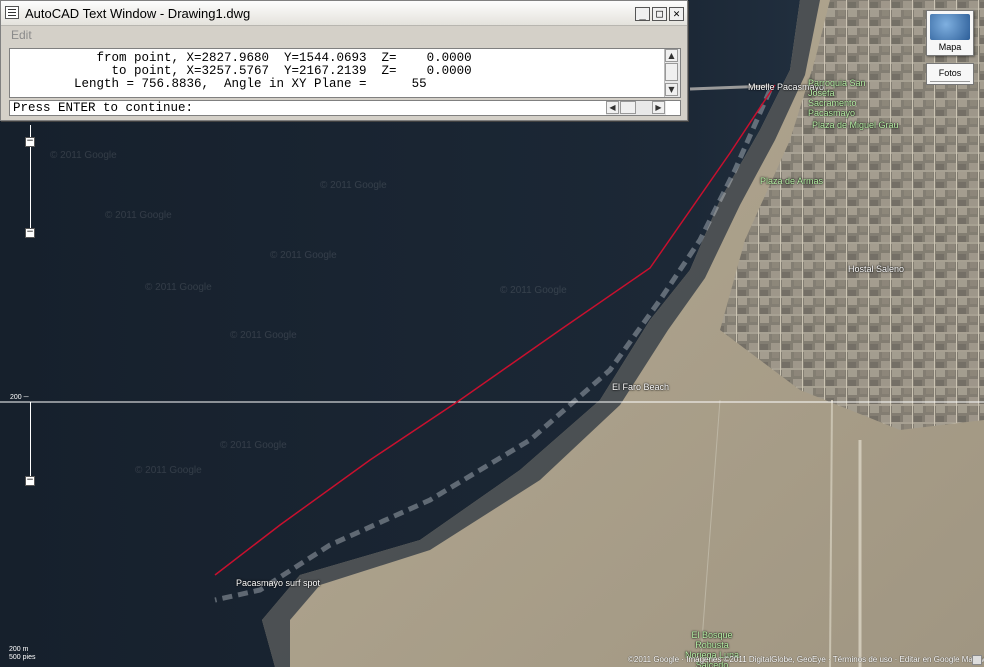 The width and height of the screenshot is (984, 667). What do you see at coordinates (12, 12) in the screenshot?
I see `app-icon` at bounding box center [12, 12].